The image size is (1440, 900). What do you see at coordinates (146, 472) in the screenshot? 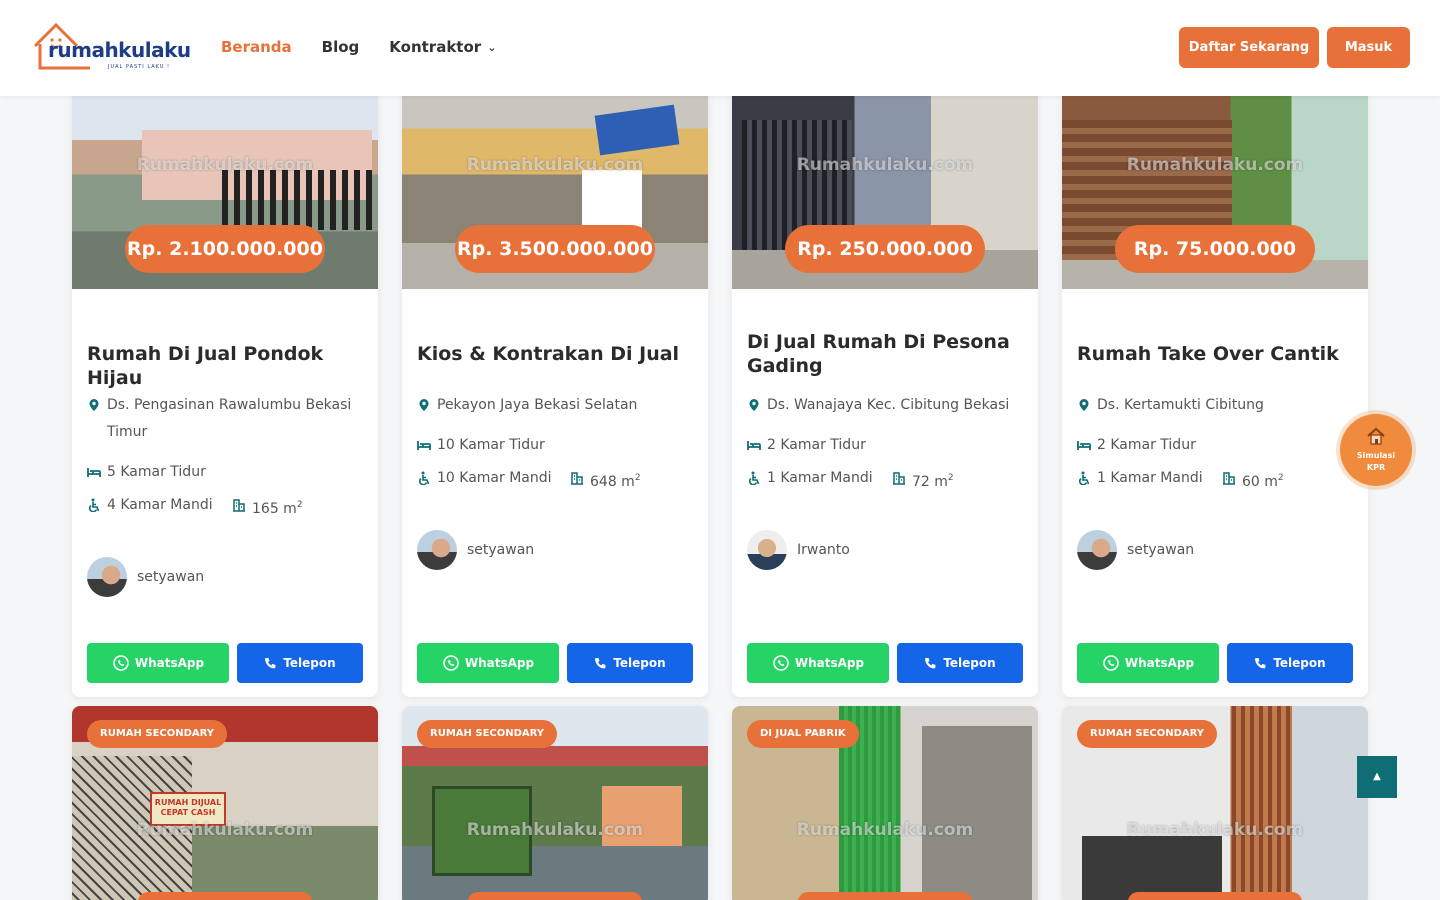
I see `listing-bedrooms: 5 Kamar Tidur` at bounding box center [146, 472].